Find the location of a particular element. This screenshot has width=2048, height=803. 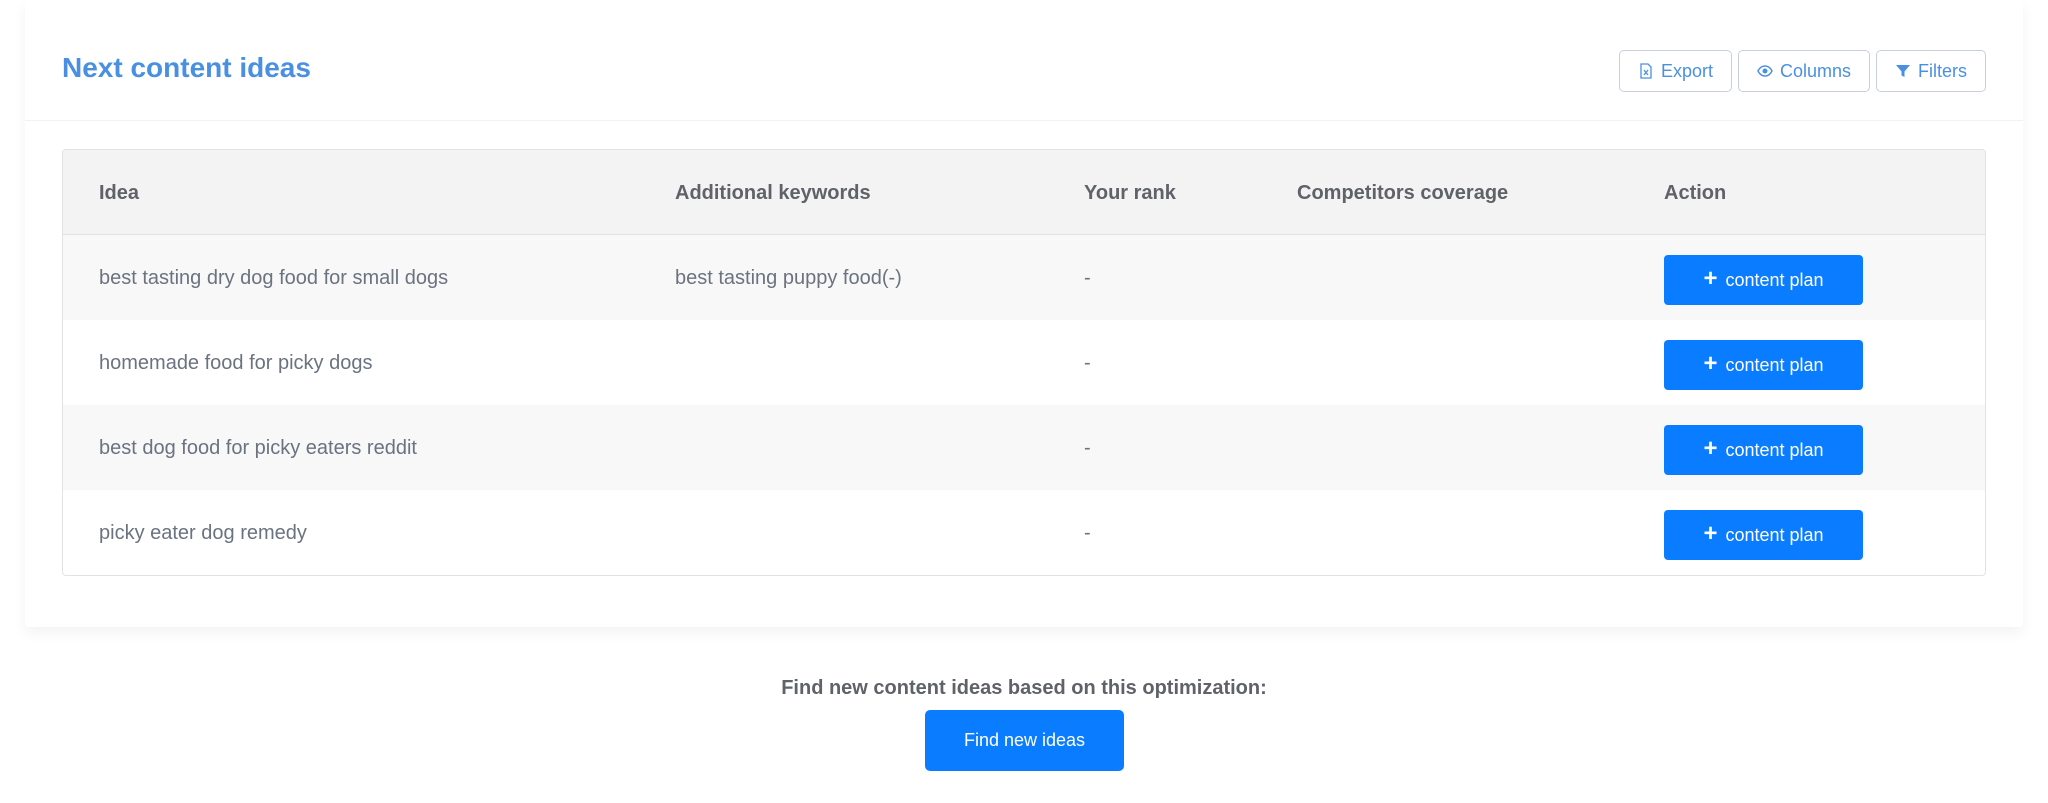

idea-cell: homemade food for picky dogs is located at coordinates (236, 363).